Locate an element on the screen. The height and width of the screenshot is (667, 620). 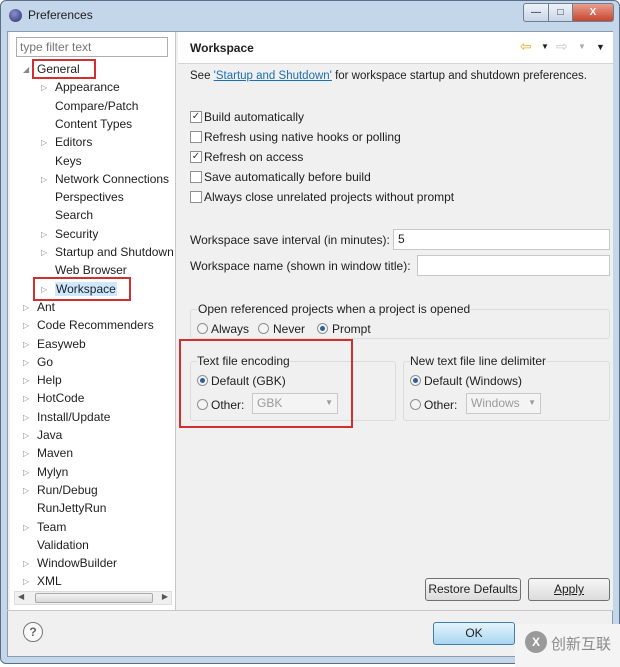
checkbox-label: Refresh on access is located at coordinates (253, 157).